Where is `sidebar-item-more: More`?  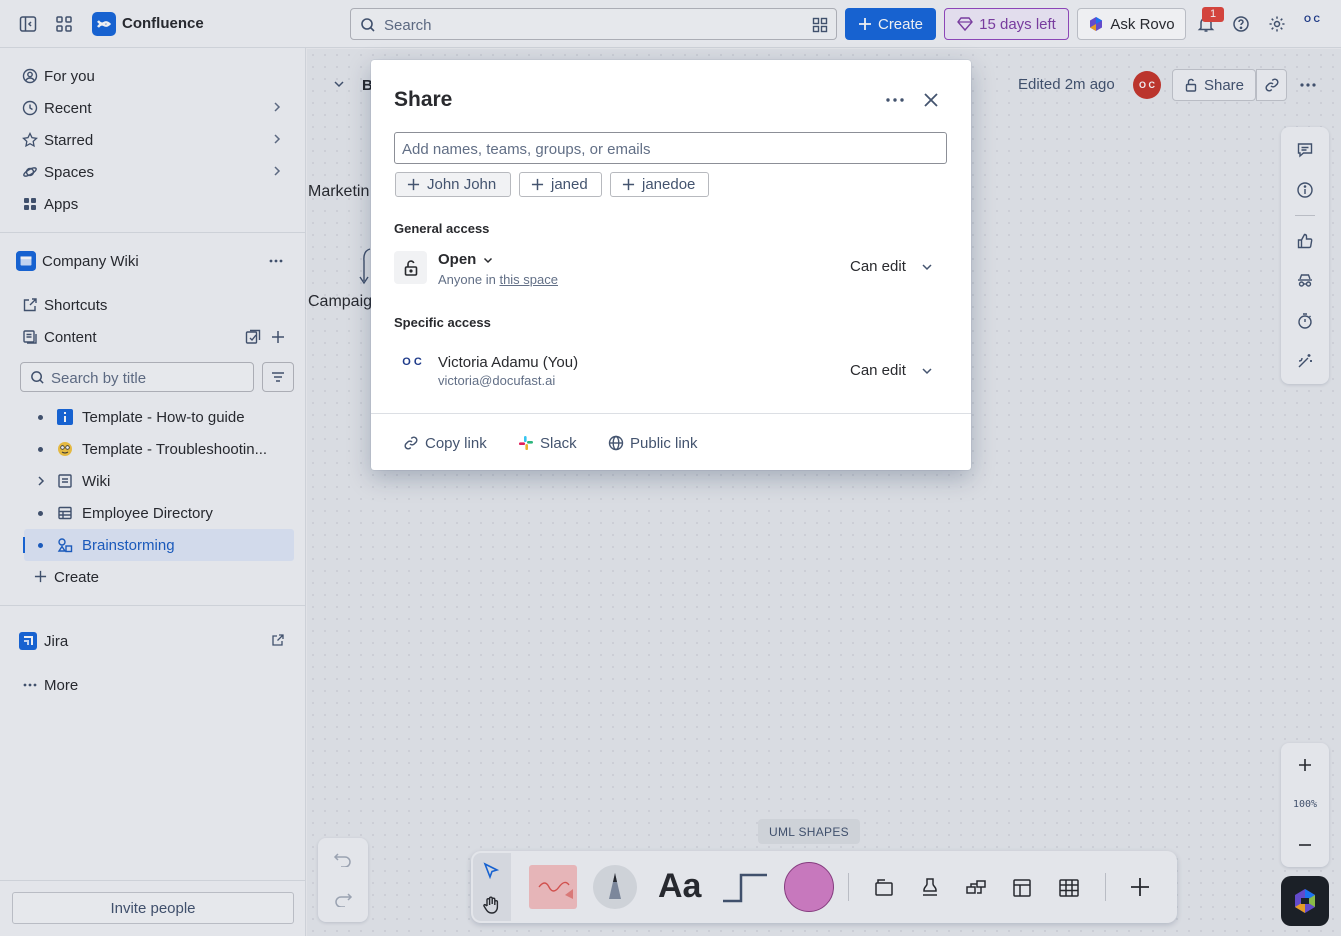
sidebar-item-more: More is located at coordinates (153, 685).